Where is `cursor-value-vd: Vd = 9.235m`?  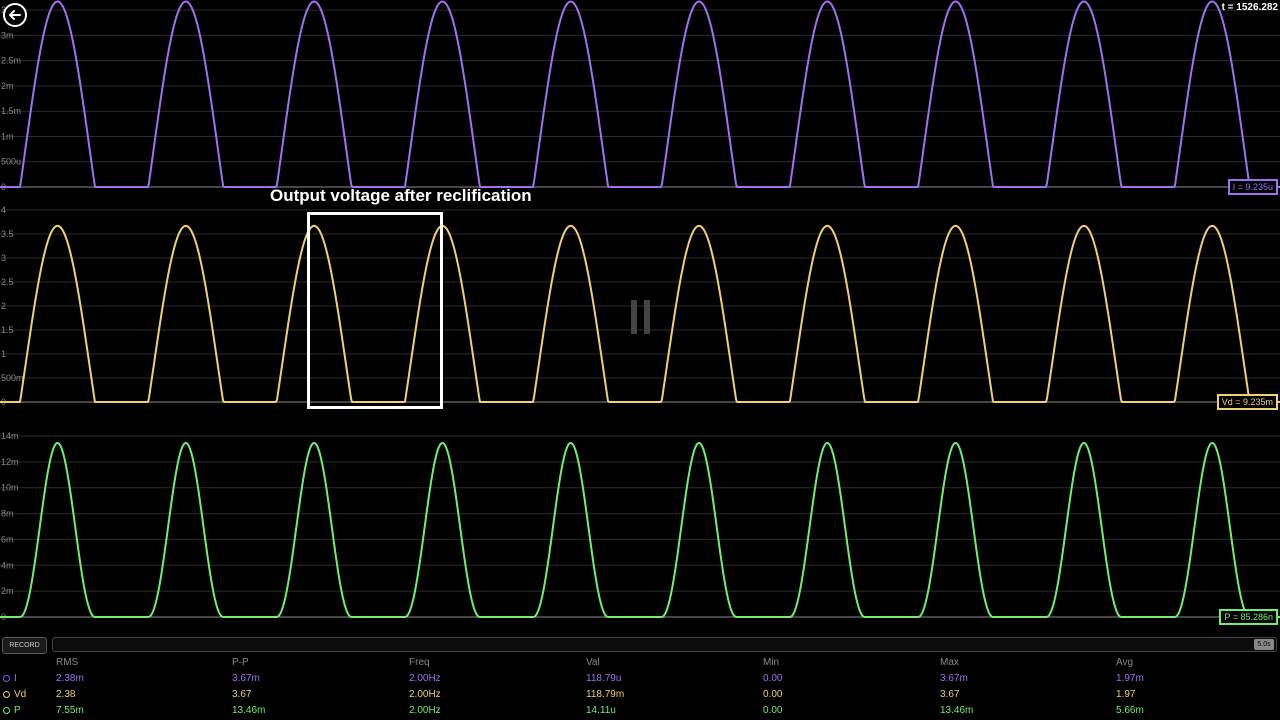
cursor-value-vd: Vd = 9.235m is located at coordinates (1247, 402).